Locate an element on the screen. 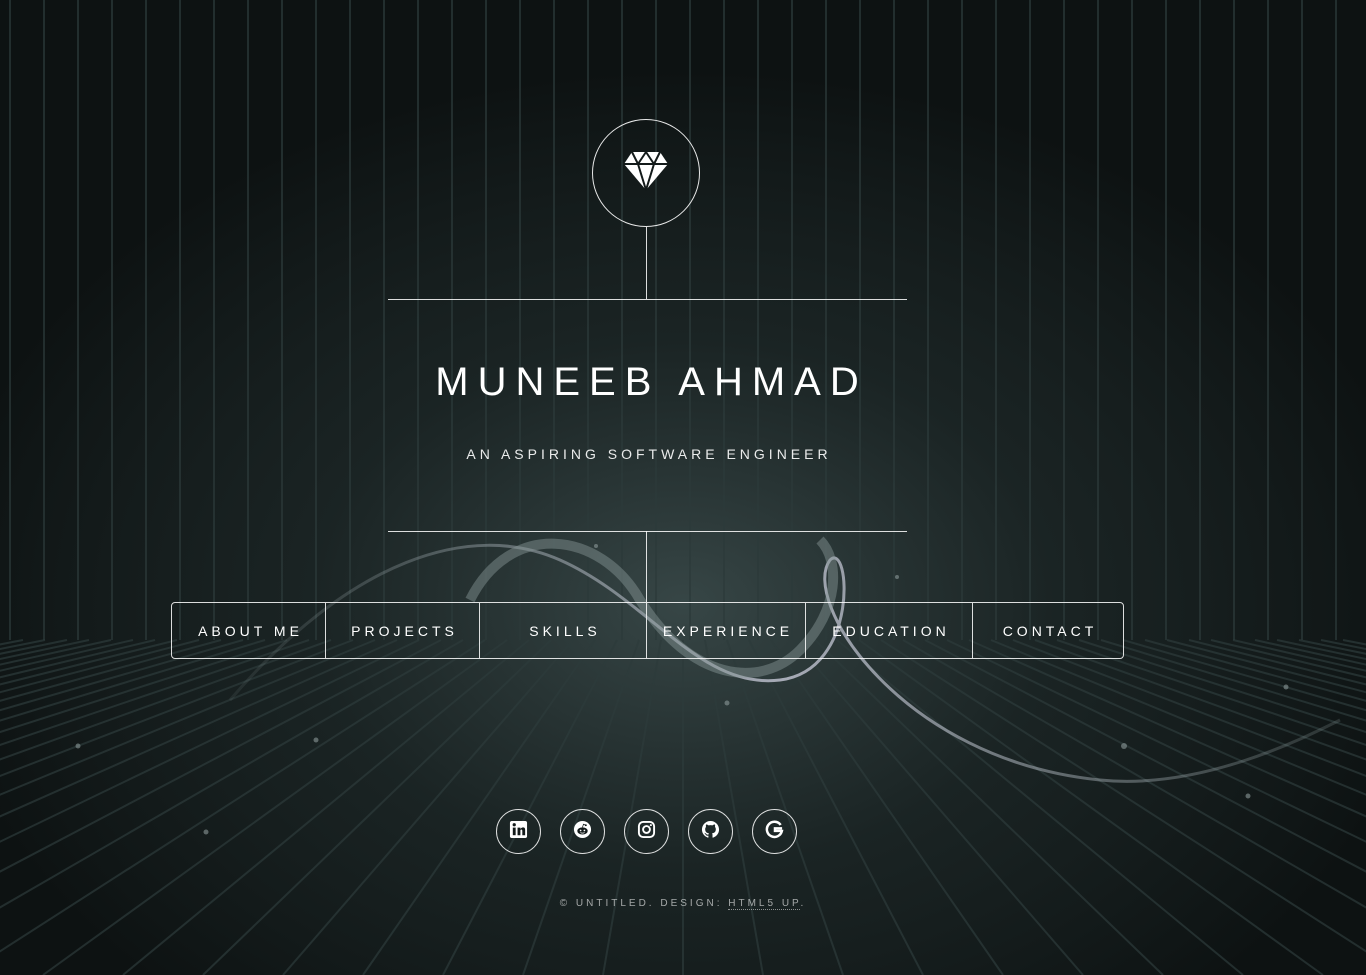  footer-credits: © UNTITLED. DESIGN: HTML5 UP. is located at coordinates (683, 904).